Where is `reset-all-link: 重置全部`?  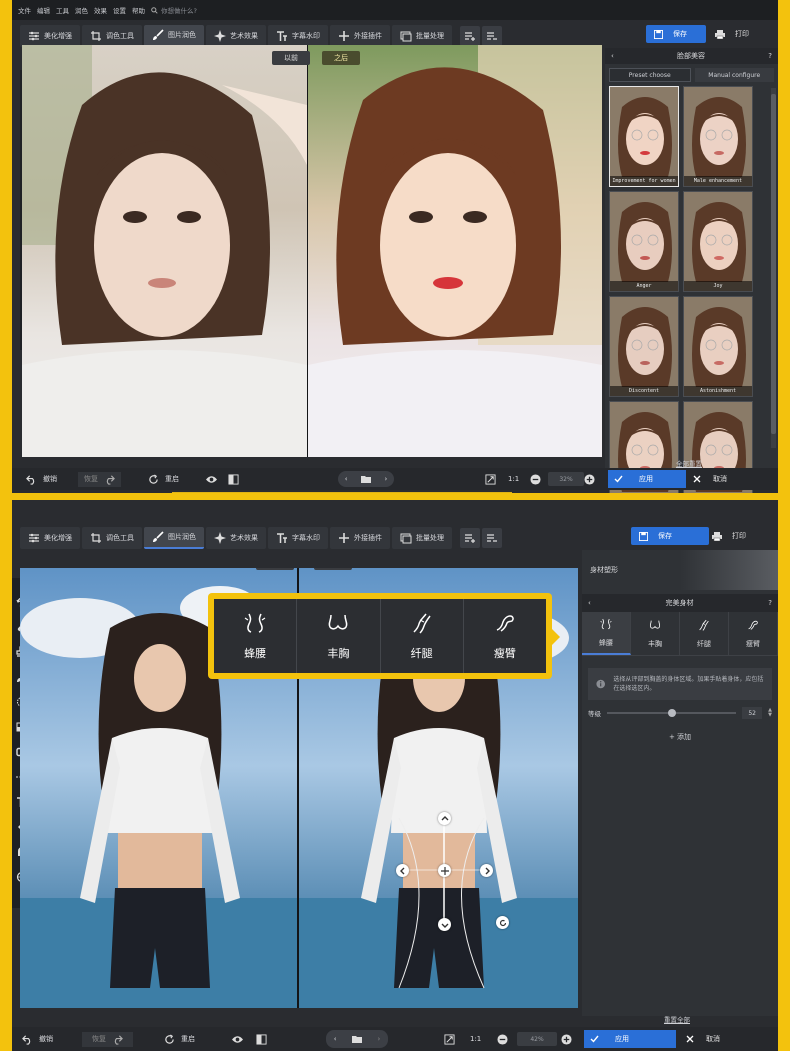 reset-all-link: 重置全部 is located at coordinates (677, 1019).